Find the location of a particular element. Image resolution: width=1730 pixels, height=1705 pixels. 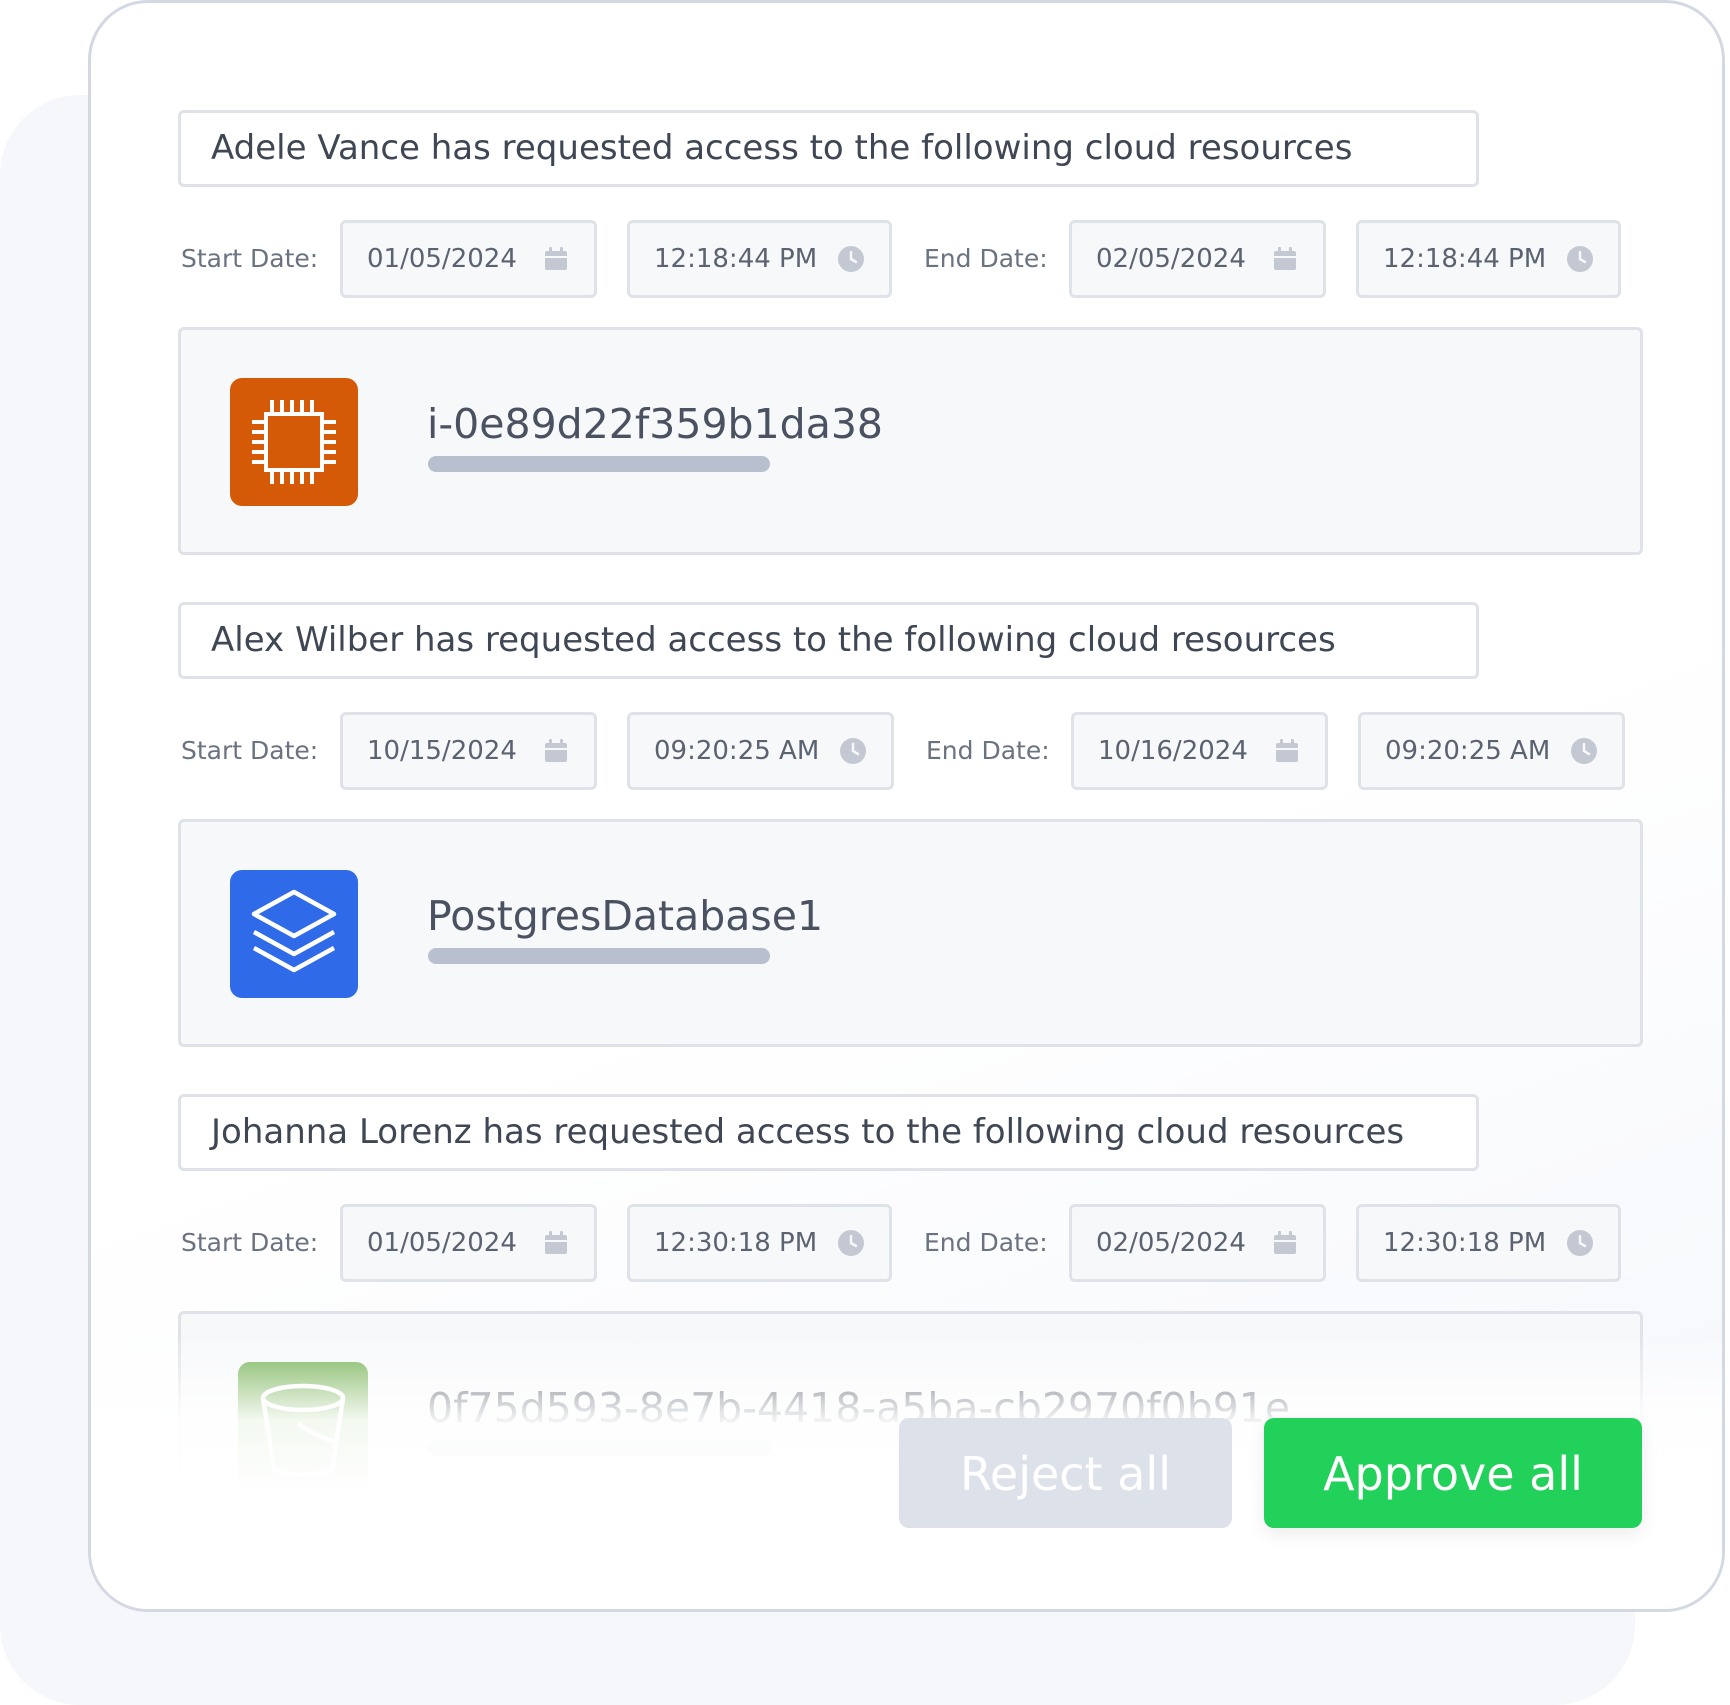

resource-card: PostgresDatabase1 is located at coordinates (910, 933).